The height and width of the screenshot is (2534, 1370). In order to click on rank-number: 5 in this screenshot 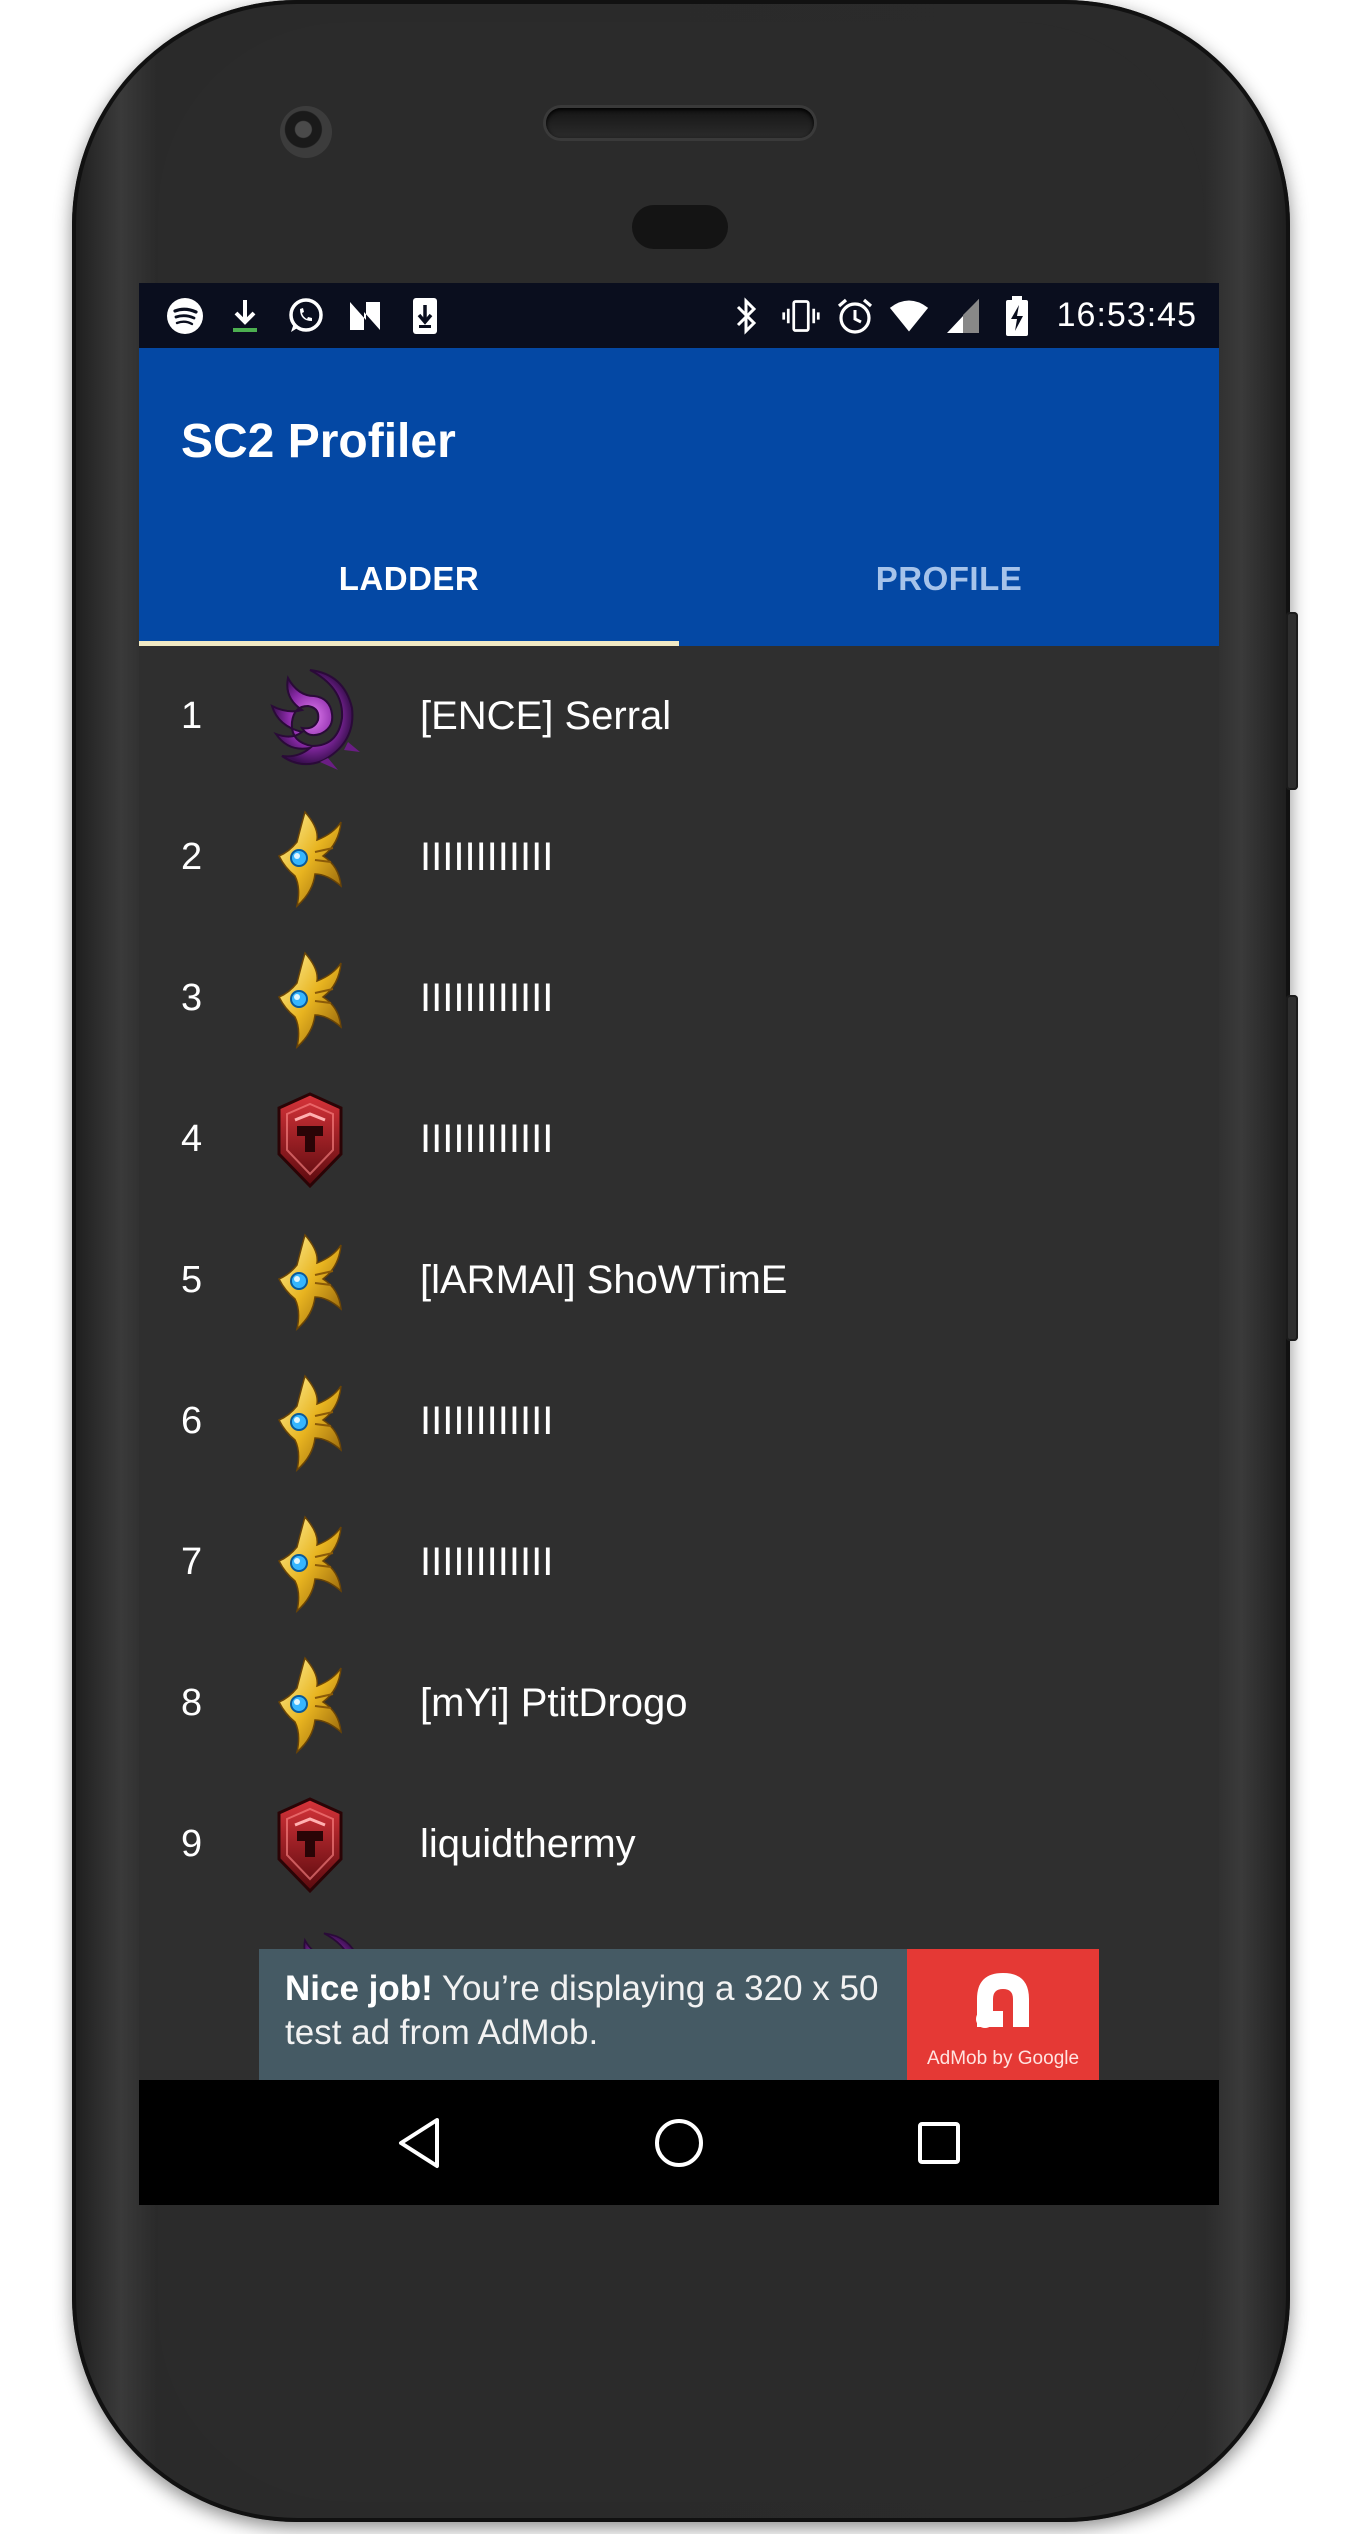, I will do `click(192, 1280)`.